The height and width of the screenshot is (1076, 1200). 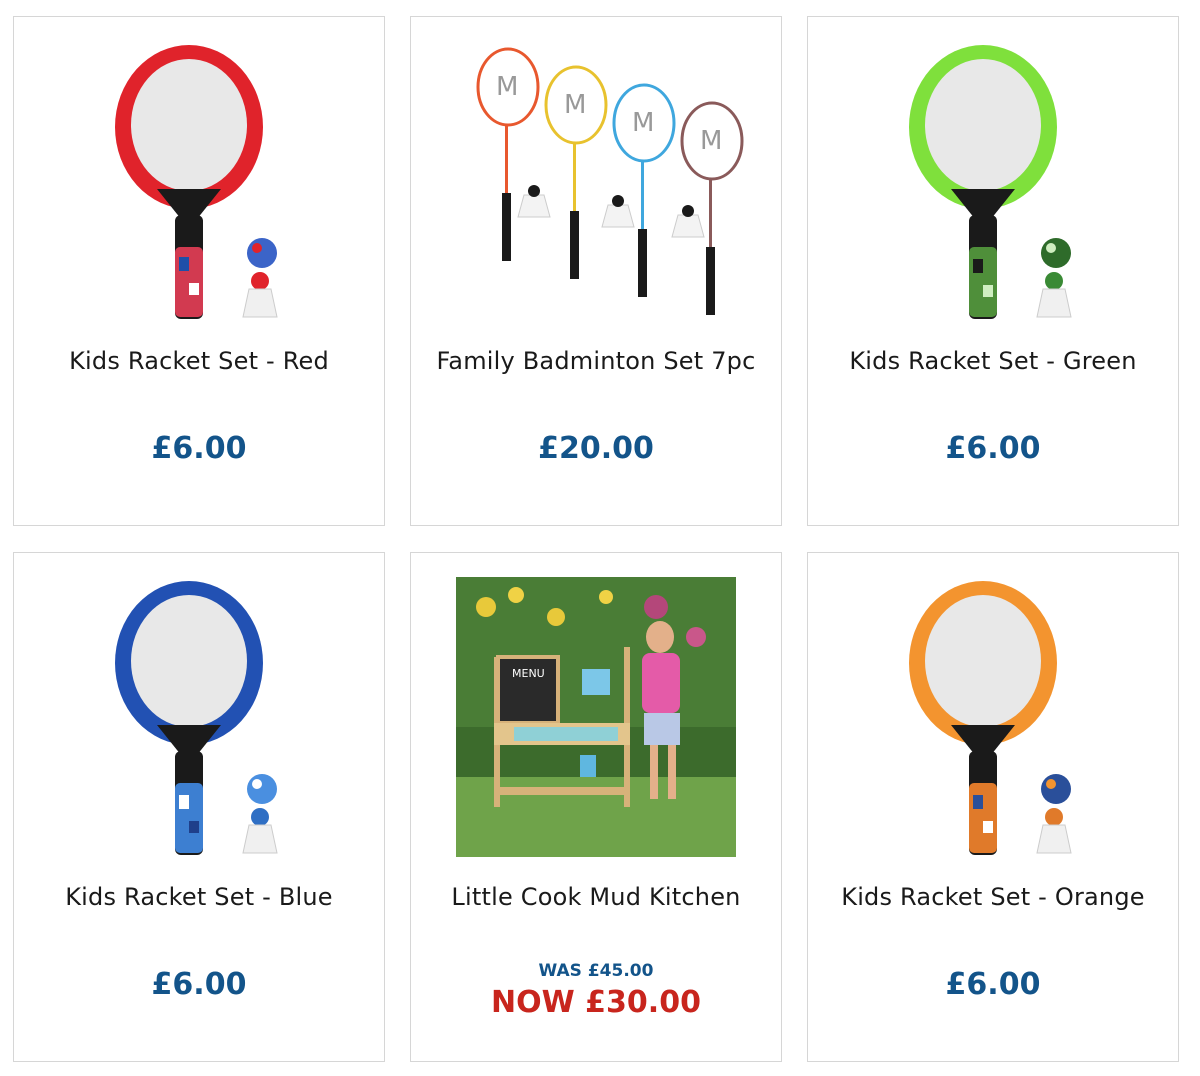 I want to click on svg-text: MENU, so click(x=528, y=673).